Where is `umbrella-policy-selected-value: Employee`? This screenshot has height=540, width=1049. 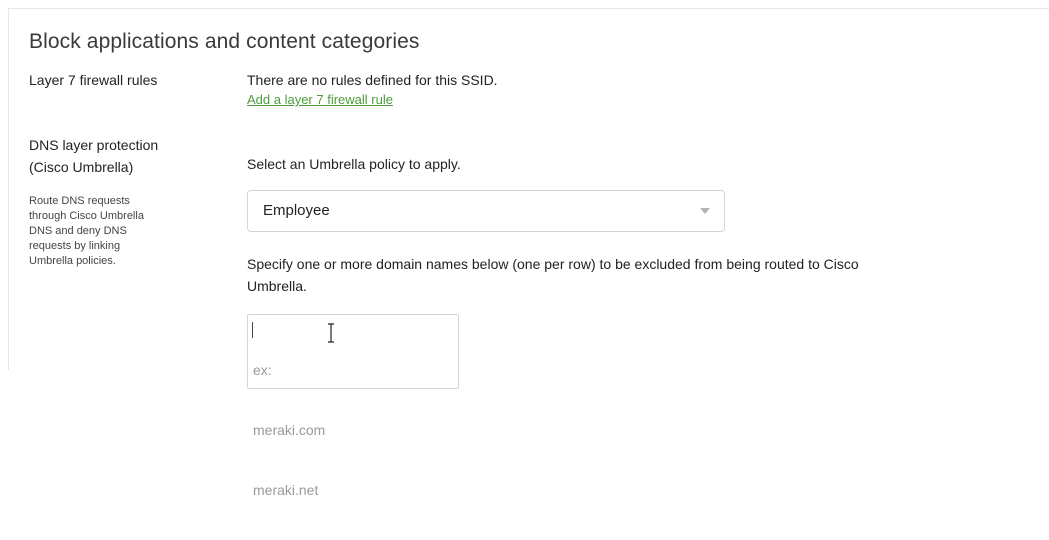 umbrella-policy-selected-value: Employee is located at coordinates (296, 210).